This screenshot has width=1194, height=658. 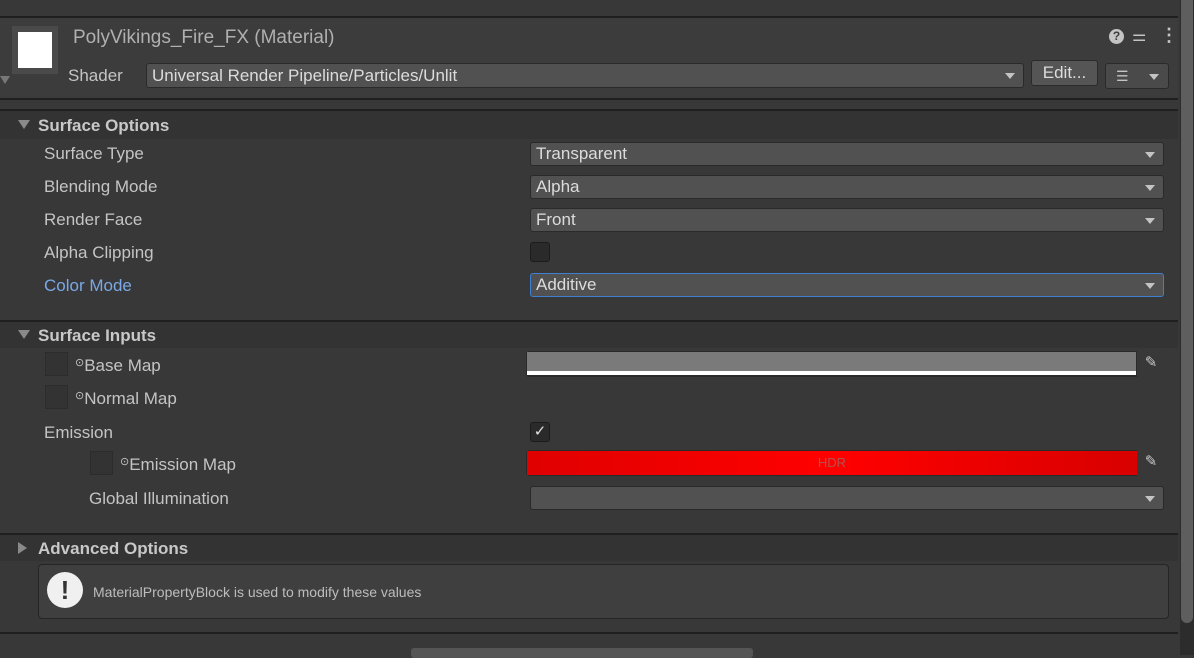 I want to click on material-title: PolyVikings_Fire_FX (Material), so click(x=204, y=37).